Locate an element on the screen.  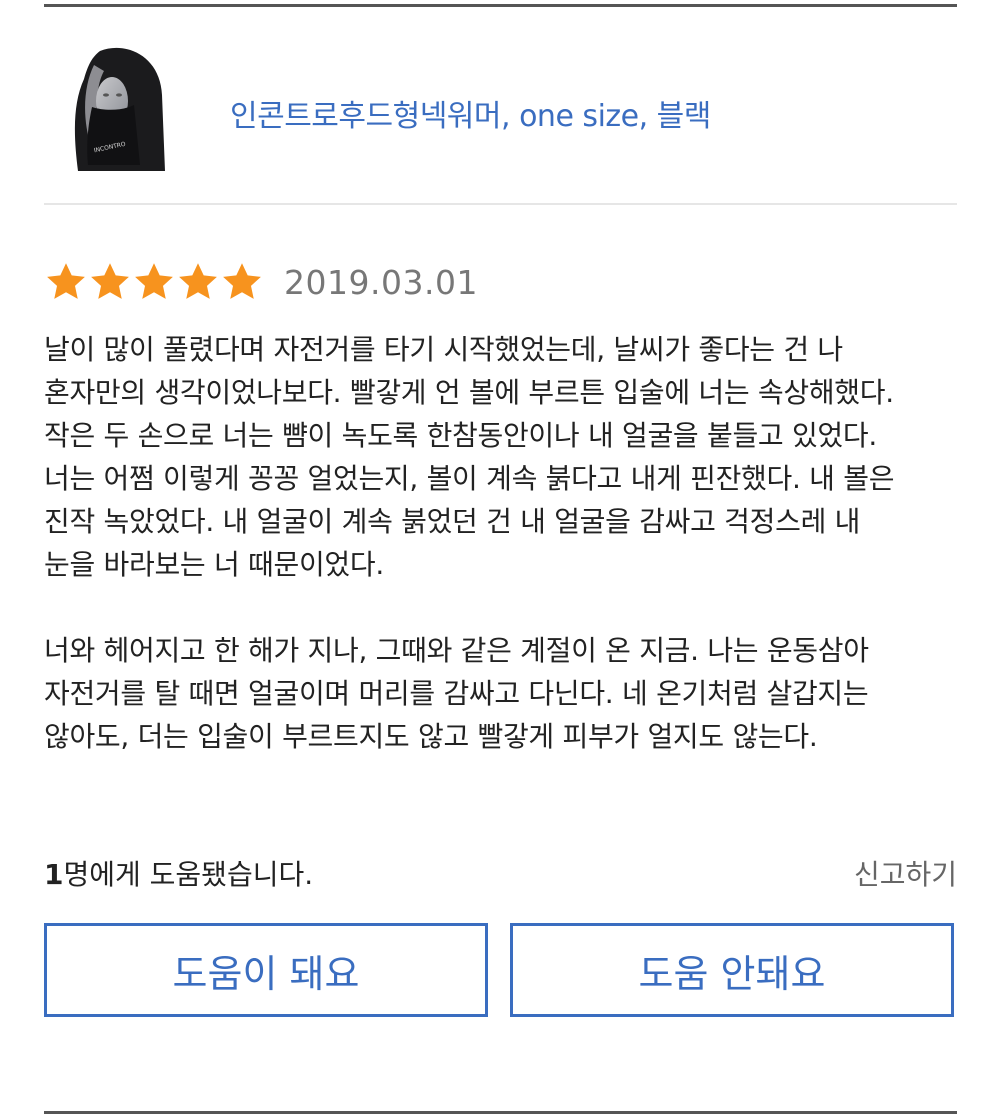
helpful-summary: 1명에게 도움됐습니다. is located at coordinates (178, 873).